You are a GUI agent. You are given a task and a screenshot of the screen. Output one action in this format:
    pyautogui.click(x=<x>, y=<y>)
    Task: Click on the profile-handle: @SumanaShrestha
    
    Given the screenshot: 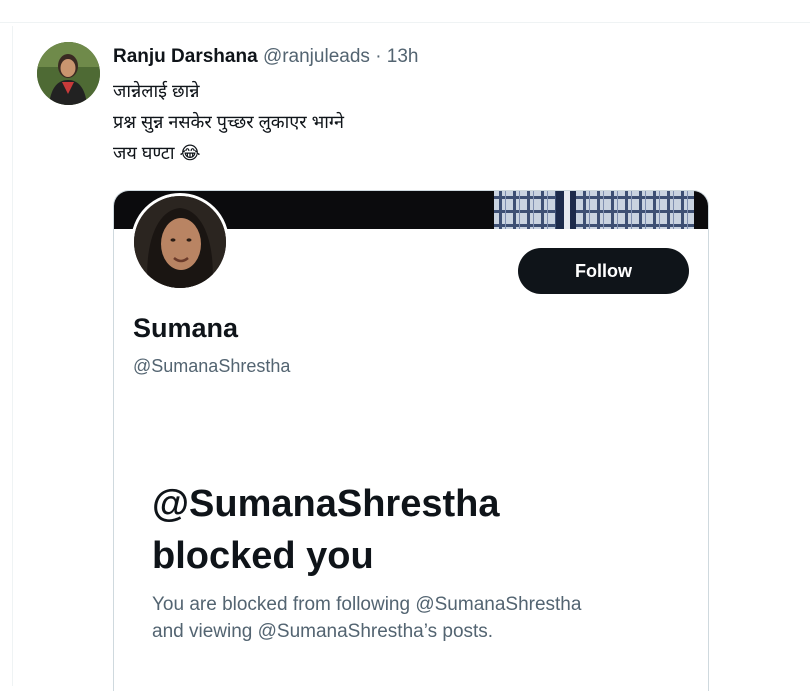 What is the action you would take?
    pyautogui.click(x=212, y=366)
    